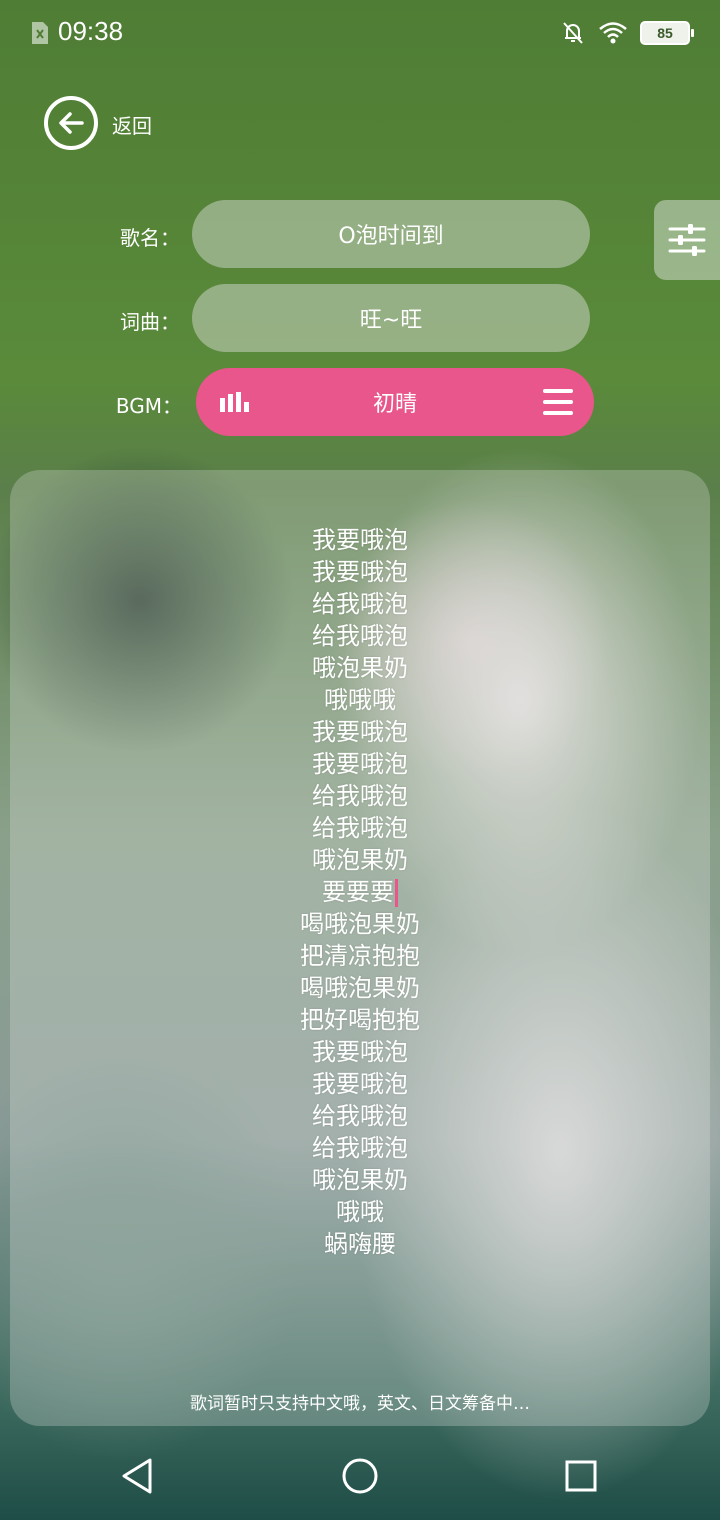  Describe the element at coordinates (150, 238) in the screenshot. I see `song-name-label: 歌名：` at that location.